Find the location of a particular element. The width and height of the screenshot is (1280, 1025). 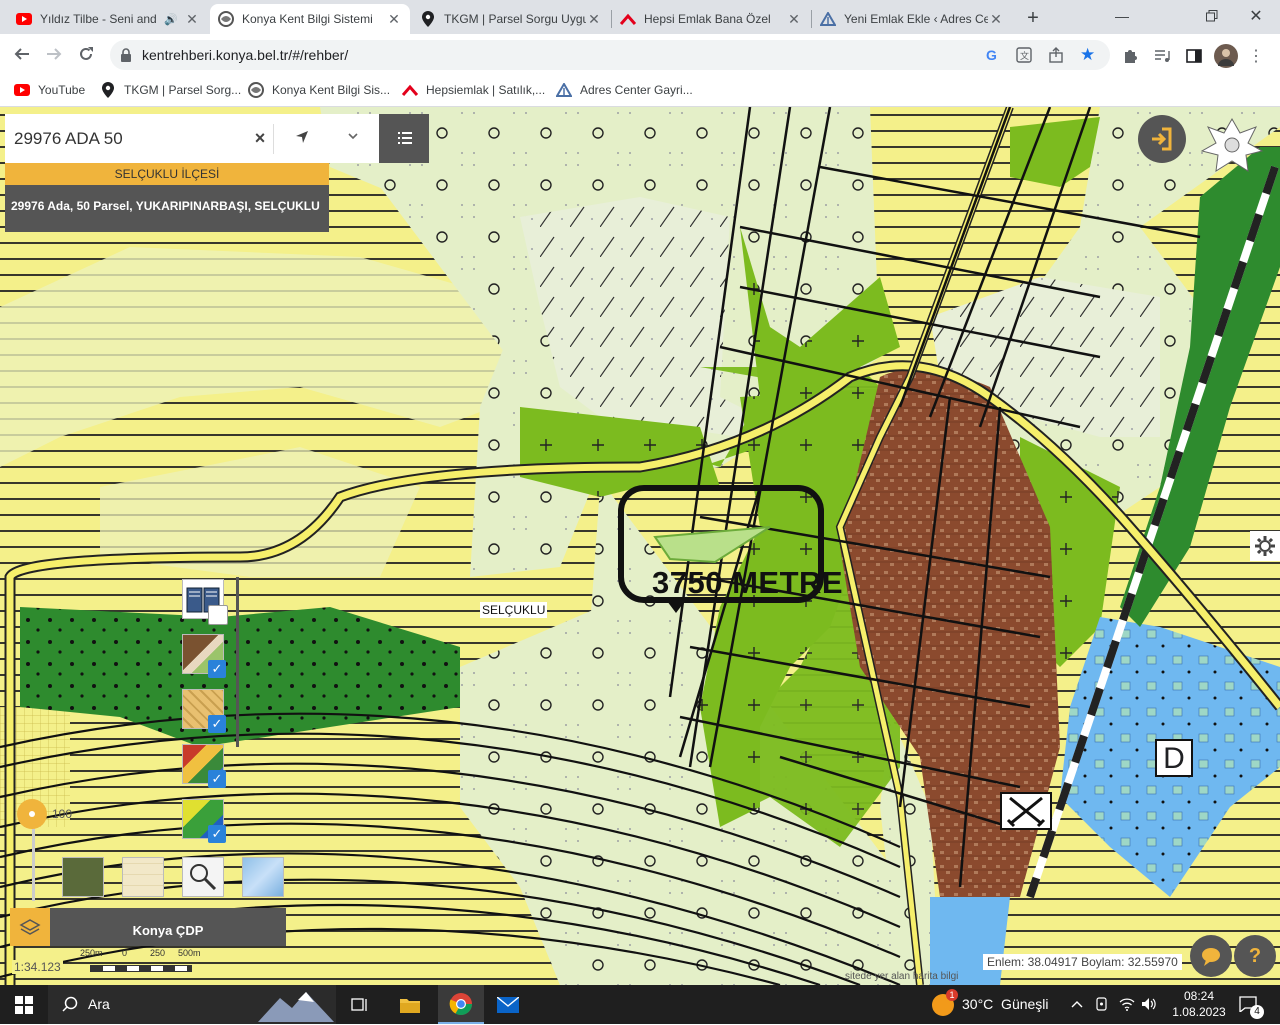

chevron-up-icon is located at coordinates (1077, 1004).